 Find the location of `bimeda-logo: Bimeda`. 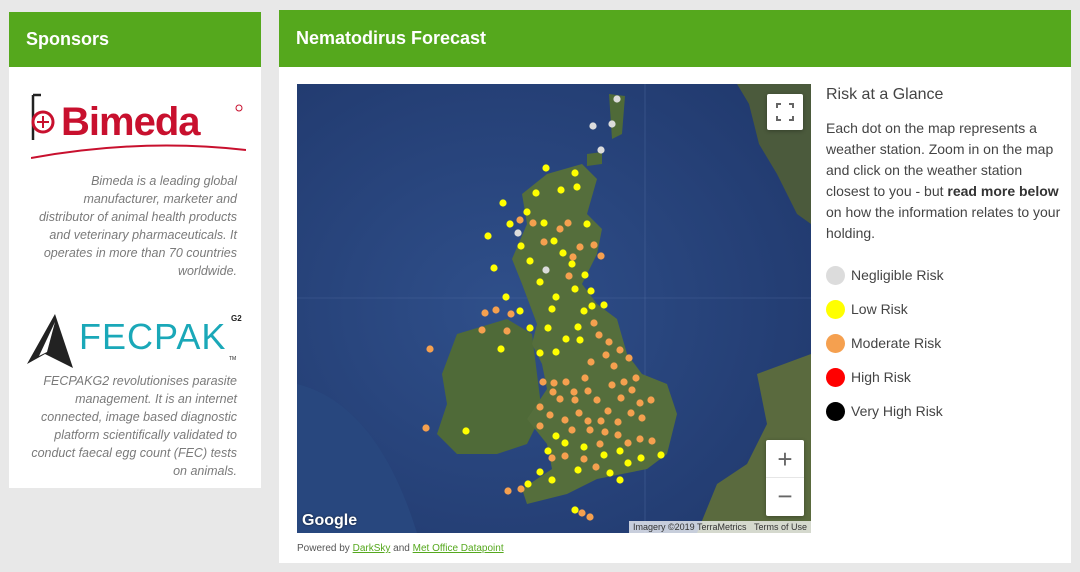

bimeda-logo: Bimeda is located at coordinates (138, 125).